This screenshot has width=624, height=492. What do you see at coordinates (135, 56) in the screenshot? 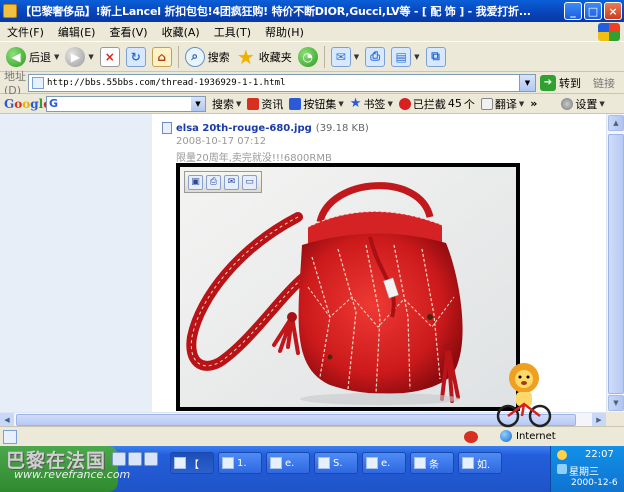
I see `refresh-button: ↻` at bounding box center [135, 56].